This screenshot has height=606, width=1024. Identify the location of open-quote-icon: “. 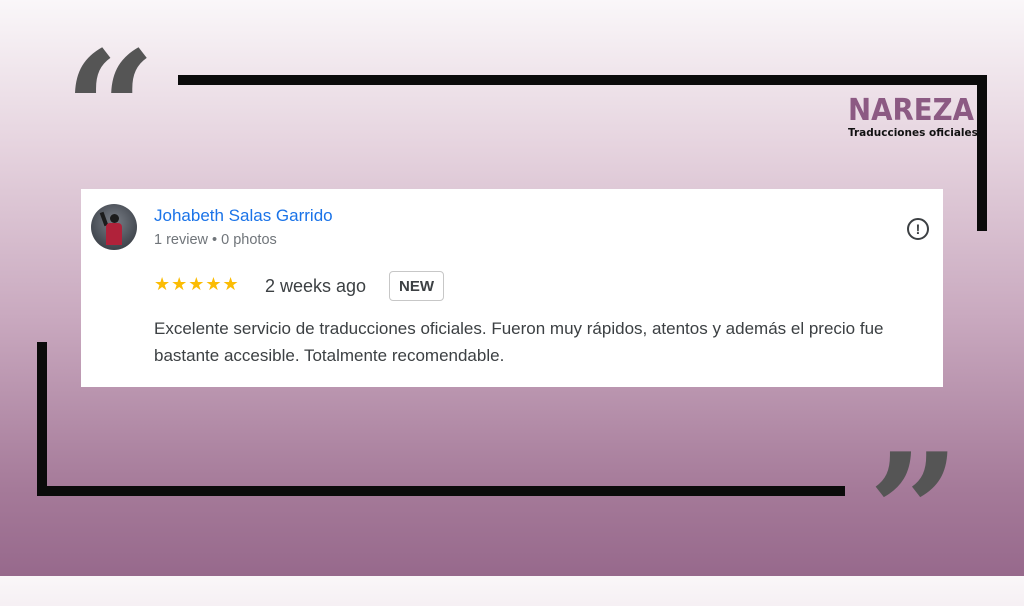
(110, 110).